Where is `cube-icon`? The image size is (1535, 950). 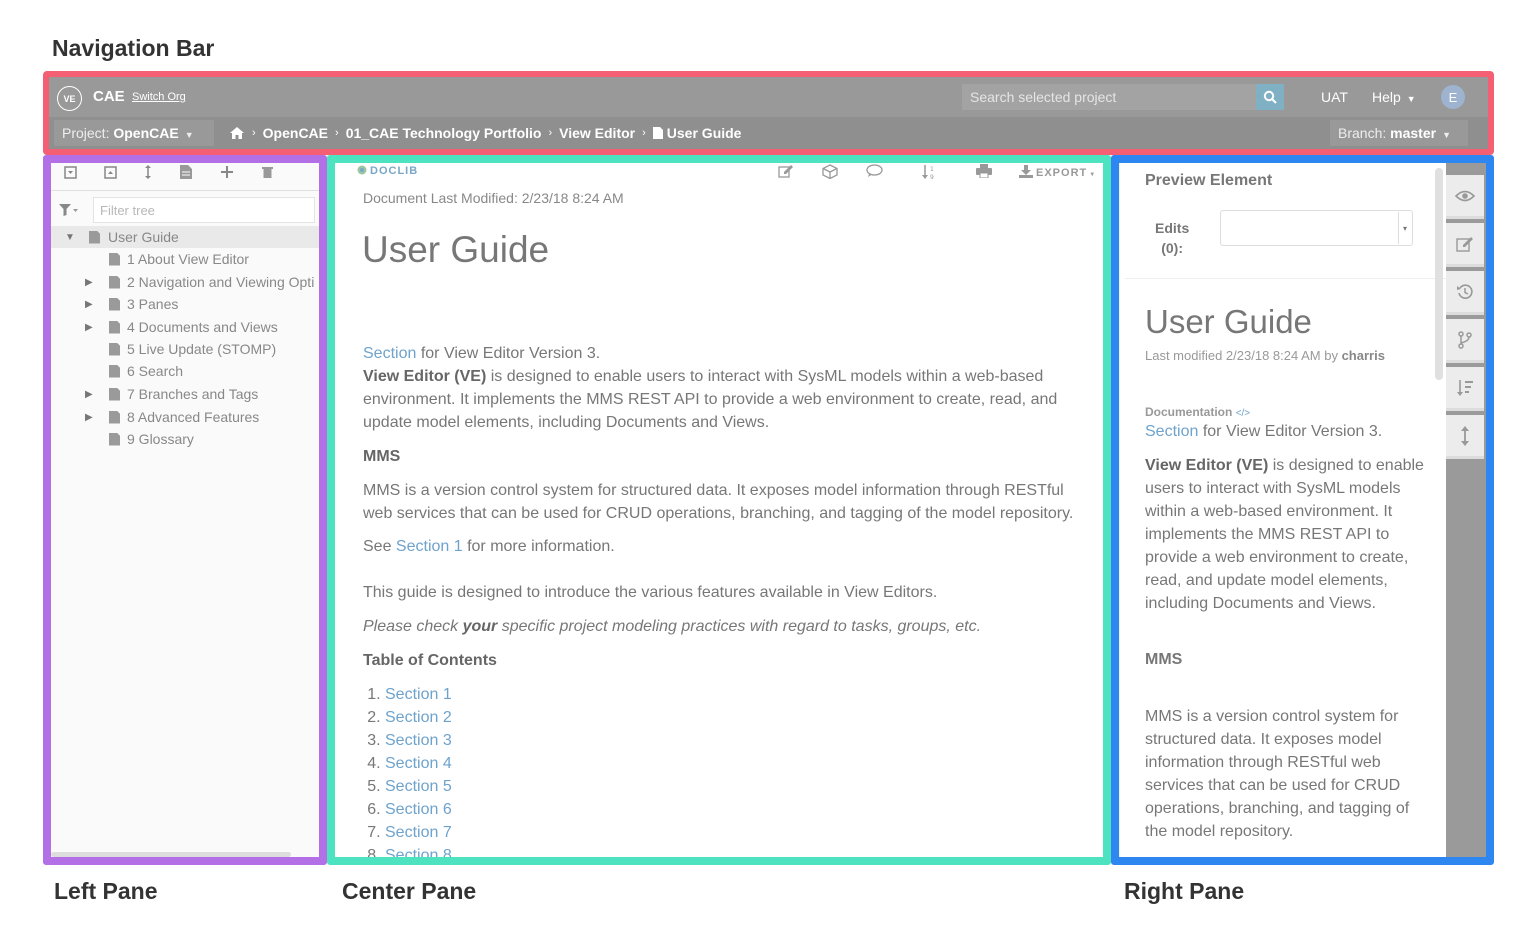 cube-icon is located at coordinates (830, 173).